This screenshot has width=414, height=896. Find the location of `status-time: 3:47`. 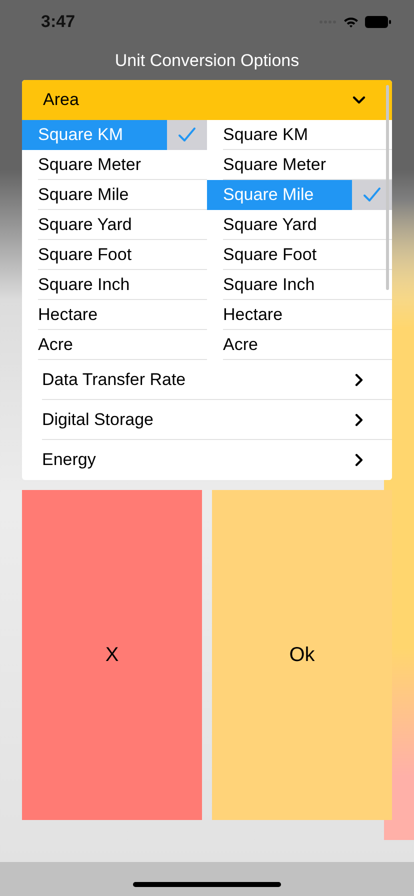

status-time: 3:47 is located at coordinates (58, 22).